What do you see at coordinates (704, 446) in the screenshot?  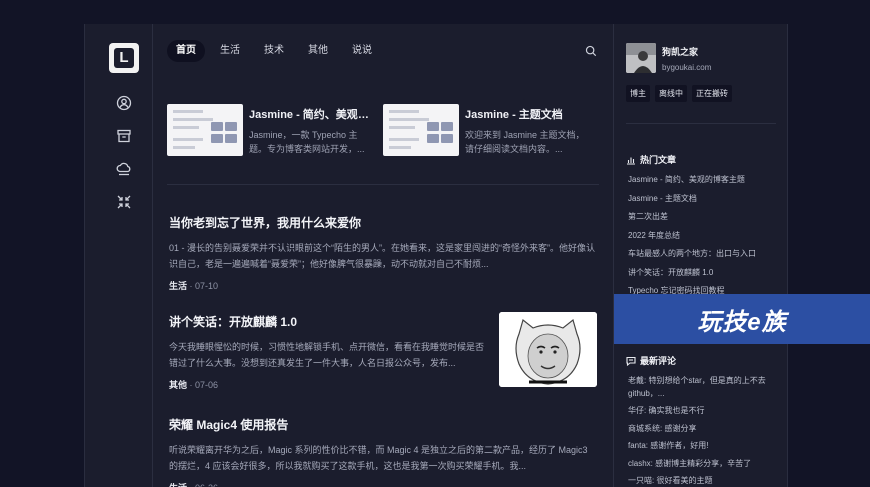 I see `comment-item: fanta: 感谢作者，好用!` at bounding box center [704, 446].